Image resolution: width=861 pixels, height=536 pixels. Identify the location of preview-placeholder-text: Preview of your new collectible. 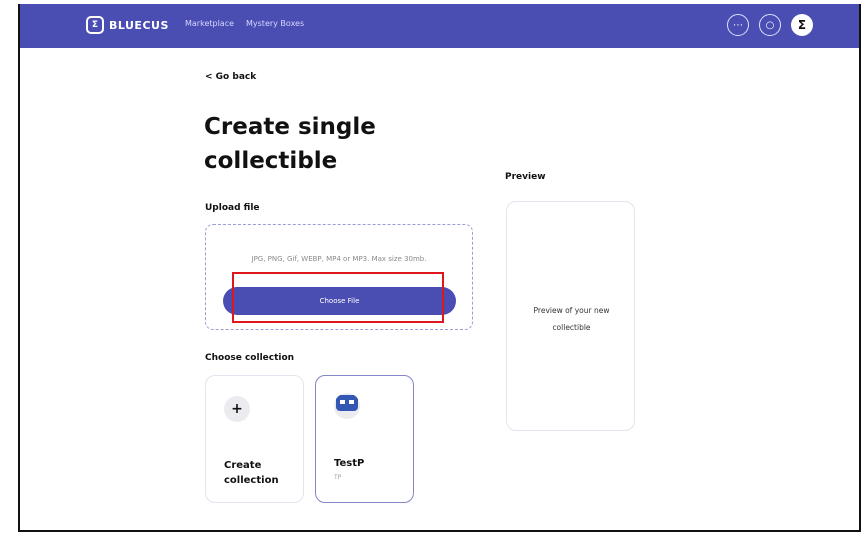
(571, 319).